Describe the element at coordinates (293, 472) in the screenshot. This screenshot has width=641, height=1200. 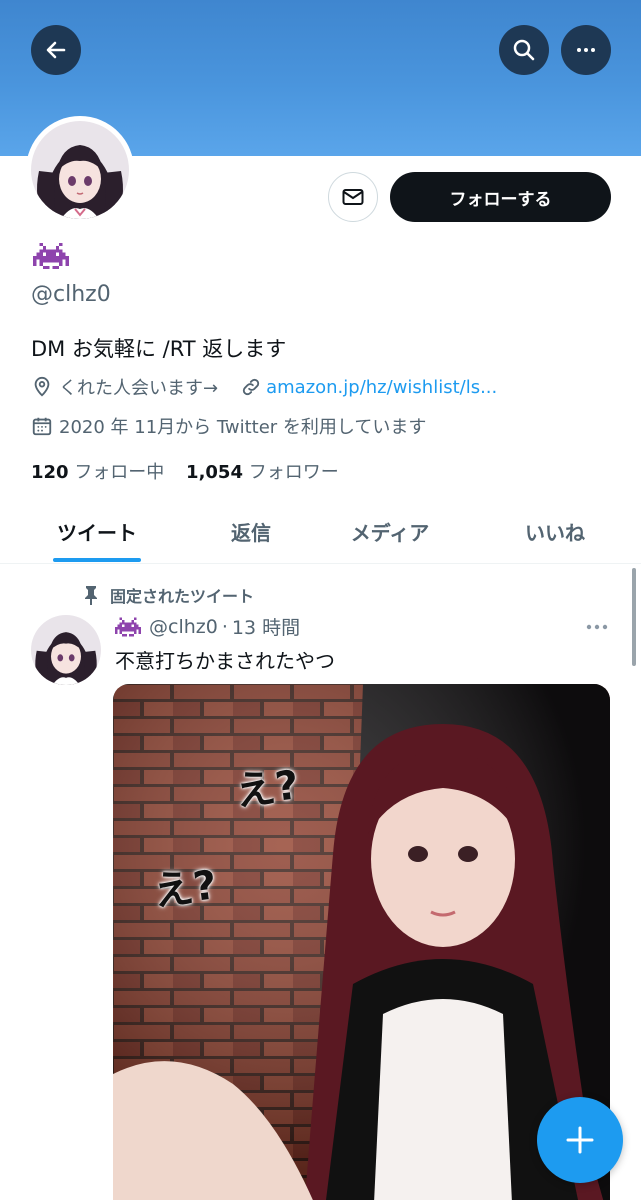
I see `followers-label: フォロワー` at that location.